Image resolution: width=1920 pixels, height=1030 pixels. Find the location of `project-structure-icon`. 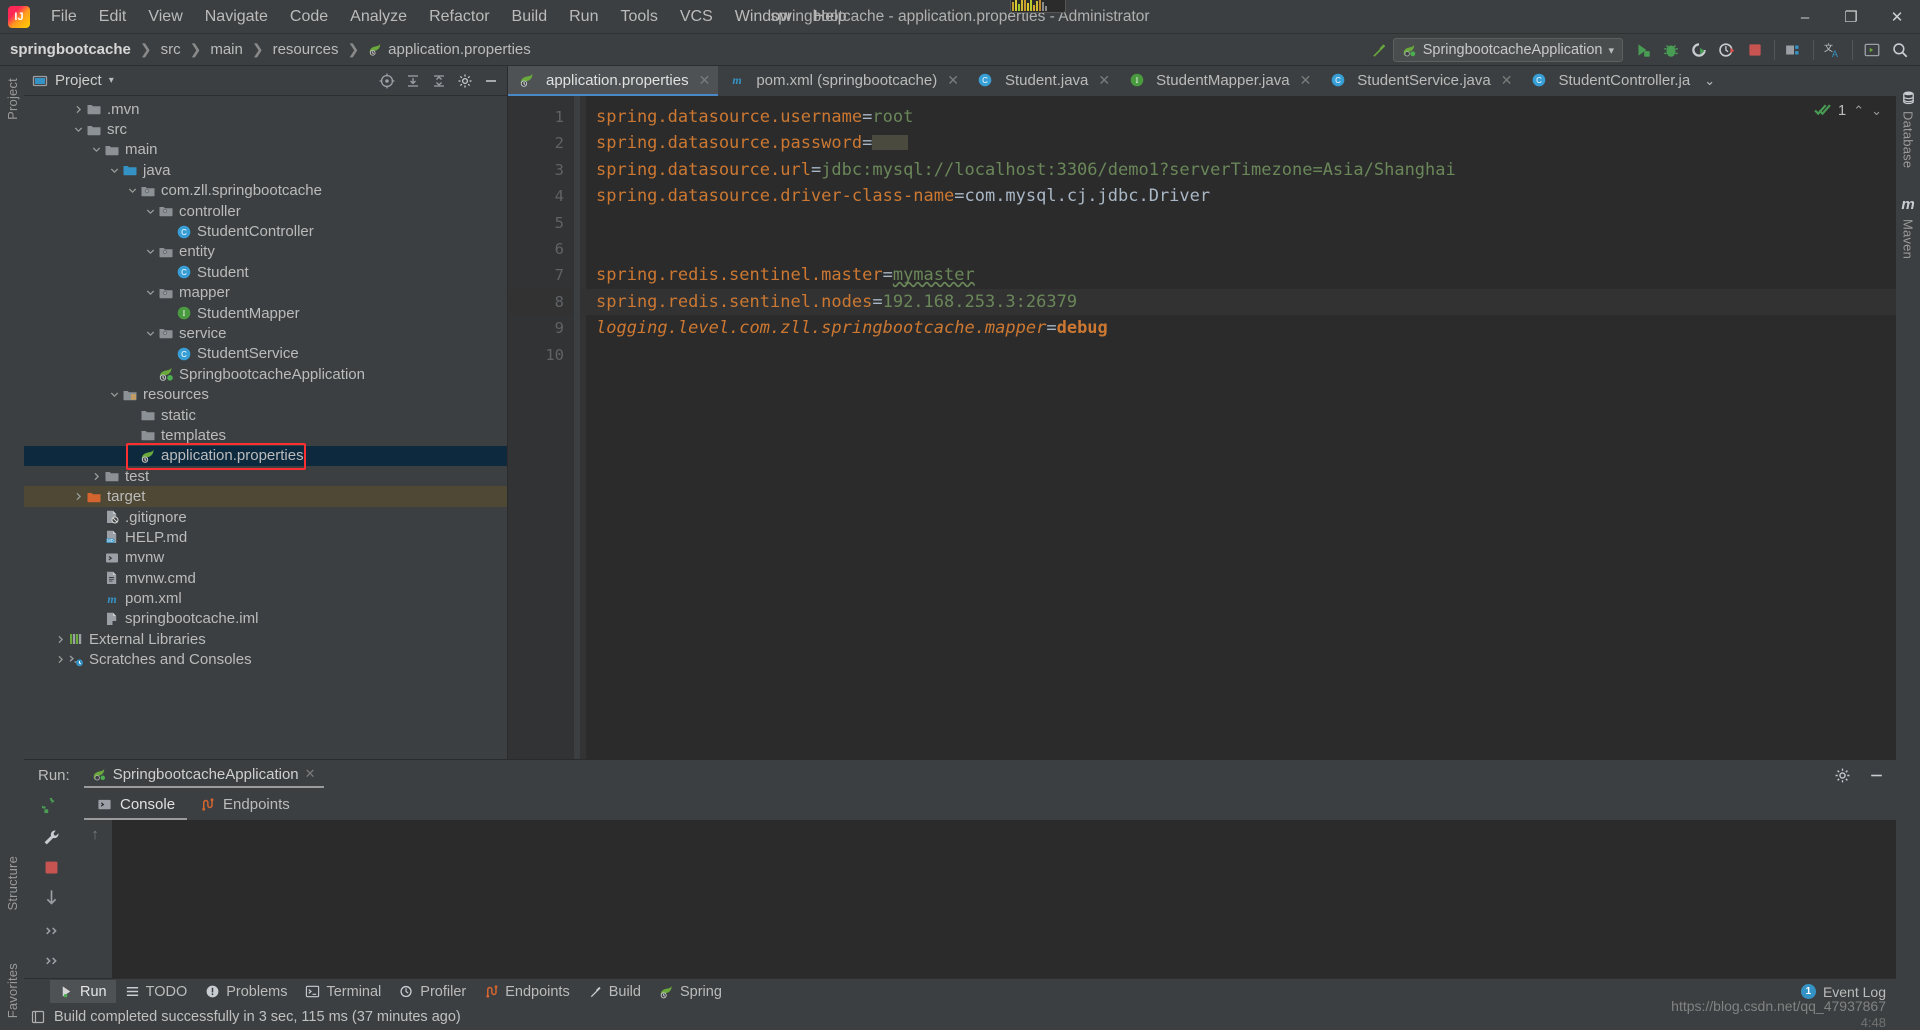

project-structure-icon is located at coordinates (1794, 50).